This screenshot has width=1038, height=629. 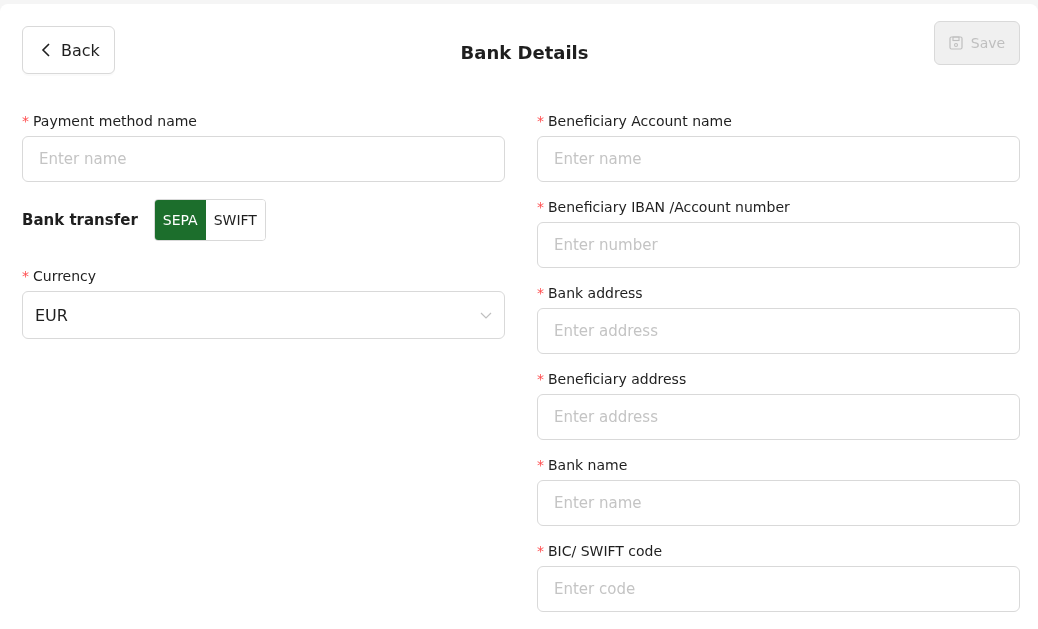 What do you see at coordinates (180, 220) in the screenshot?
I see `segment-option: SEPA` at bounding box center [180, 220].